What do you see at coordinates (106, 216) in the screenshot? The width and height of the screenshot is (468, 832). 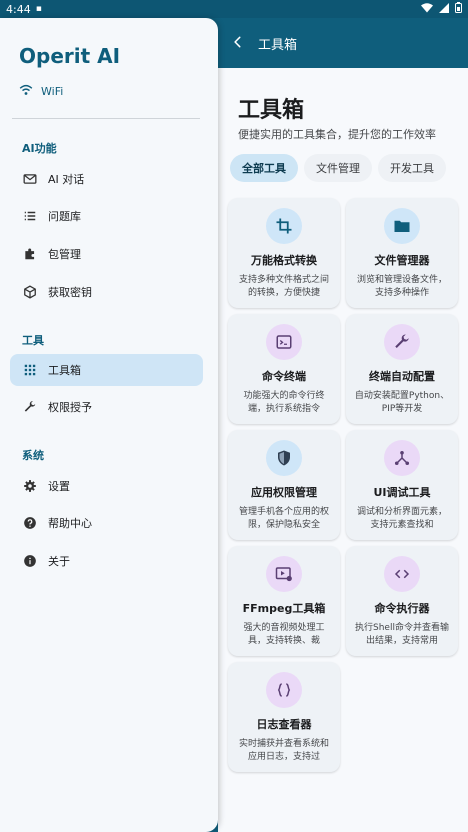 I see `nav-item-question-bank: 问题库` at bounding box center [106, 216].